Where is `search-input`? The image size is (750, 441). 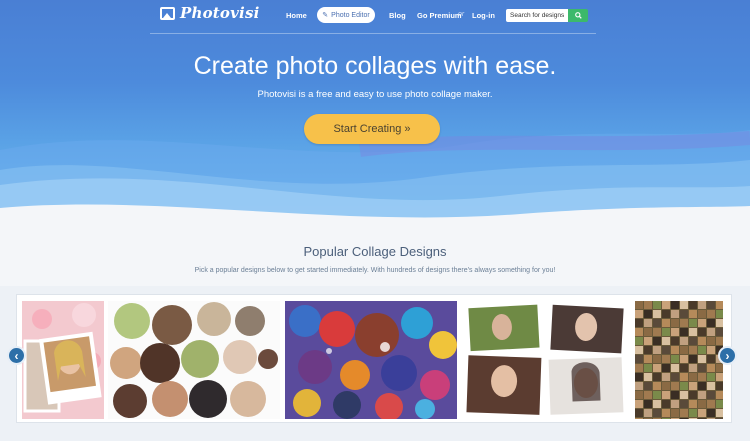
search-input is located at coordinates (537, 15).